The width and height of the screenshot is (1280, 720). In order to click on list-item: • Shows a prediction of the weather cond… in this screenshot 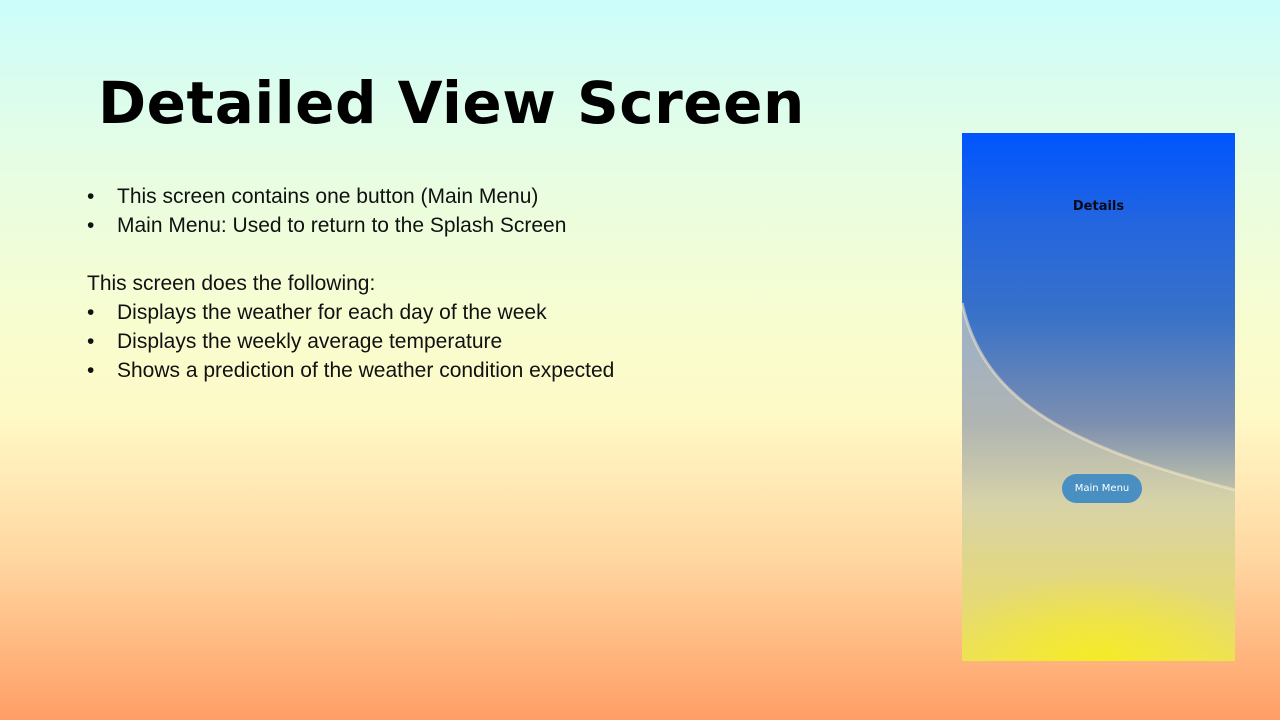, I will do `click(477, 370)`.